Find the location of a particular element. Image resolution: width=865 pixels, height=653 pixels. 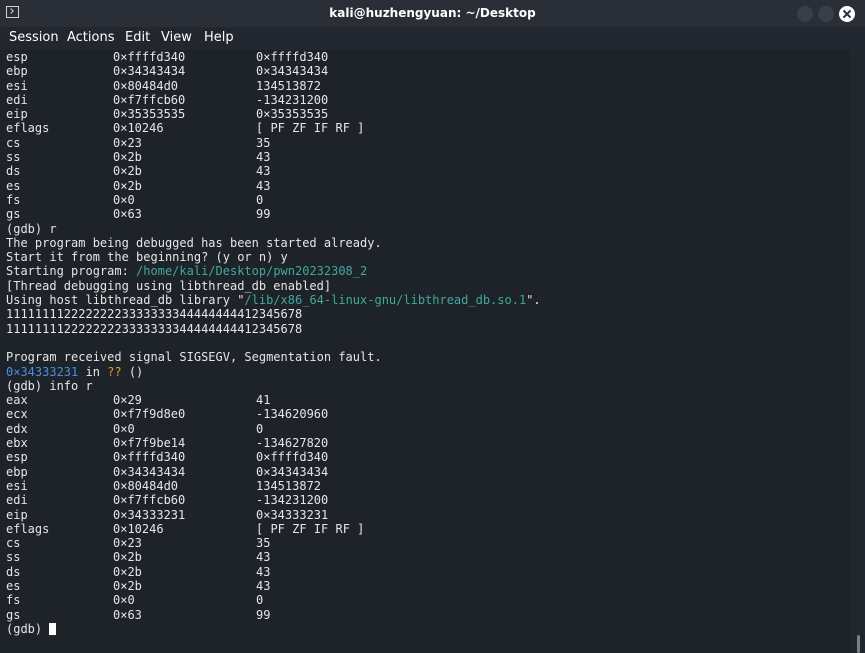

maximize-button is located at coordinates (826, 14).